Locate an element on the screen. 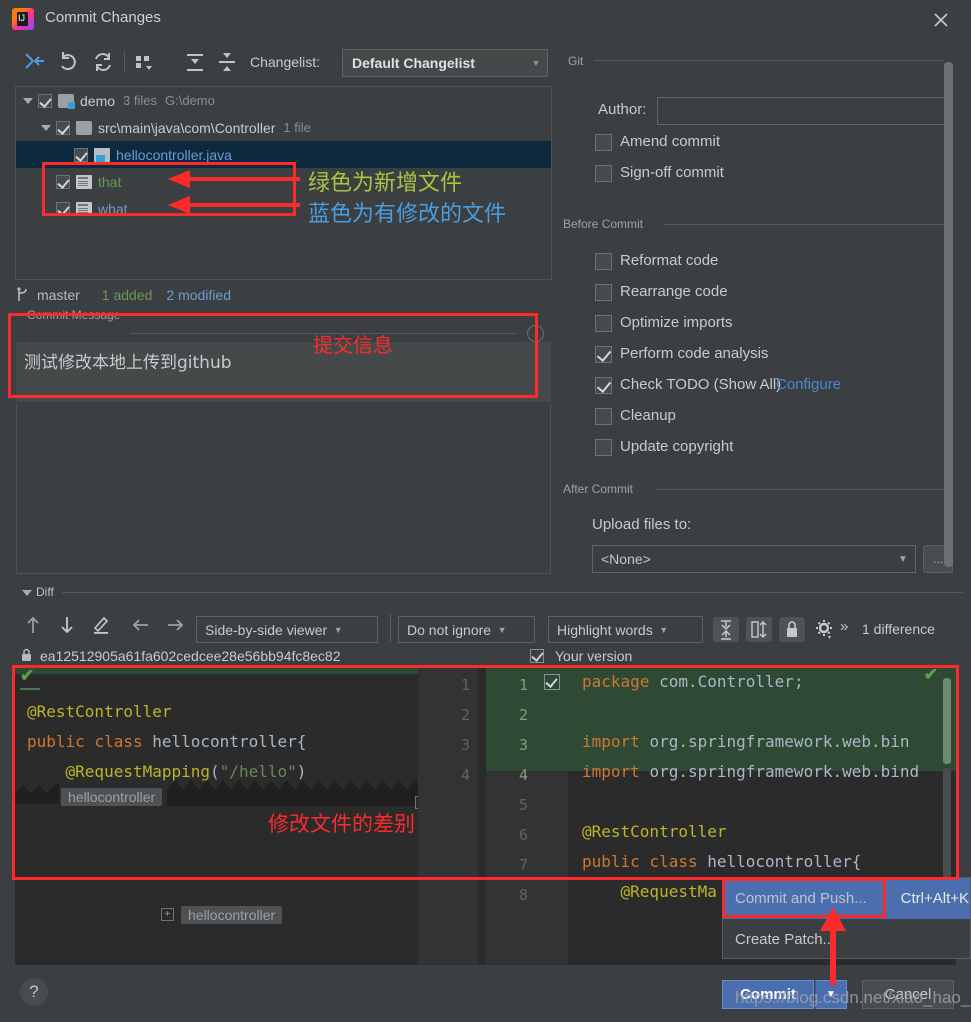  folded-region-divider is located at coordinates (216, 793).